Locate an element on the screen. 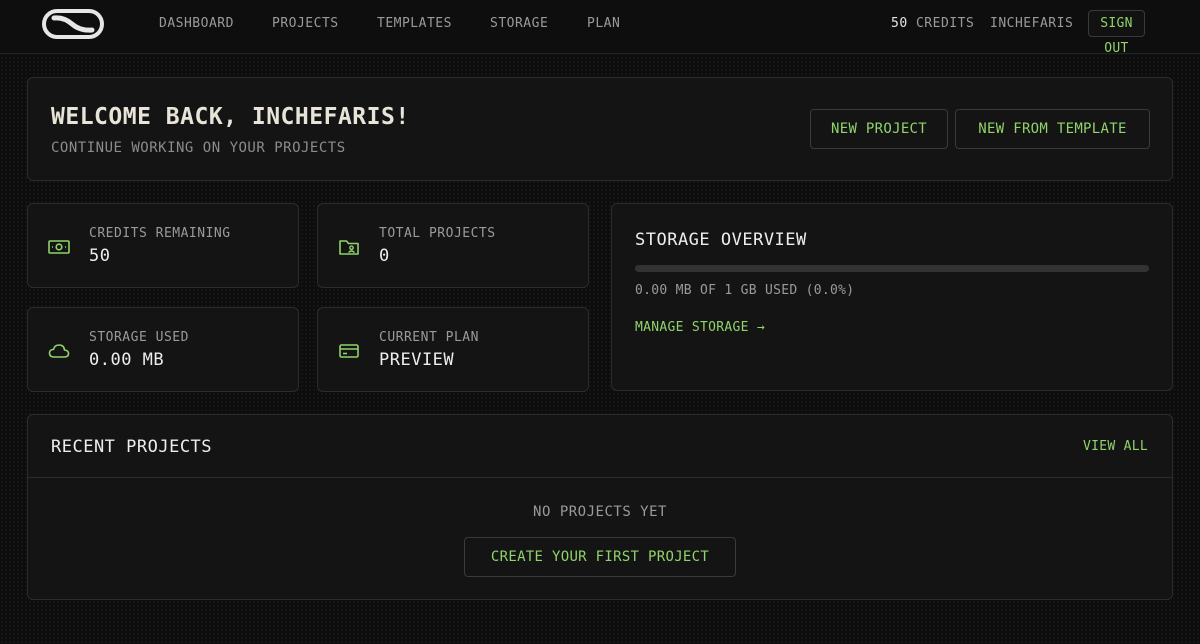 This screenshot has height=644, width=1200. storage-title: STORAGE OVERVIEW is located at coordinates (721, 240).